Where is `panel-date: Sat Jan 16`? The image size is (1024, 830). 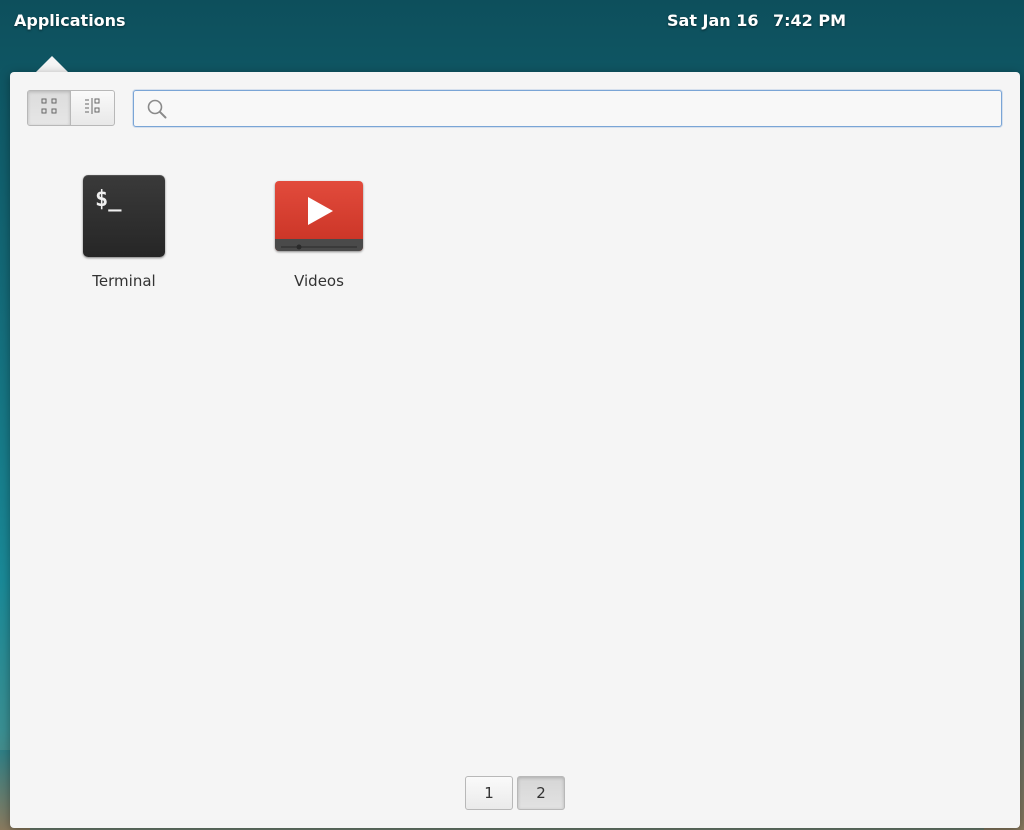
panel-date: Sat Jan 16 is located at coordinates (713, 20).